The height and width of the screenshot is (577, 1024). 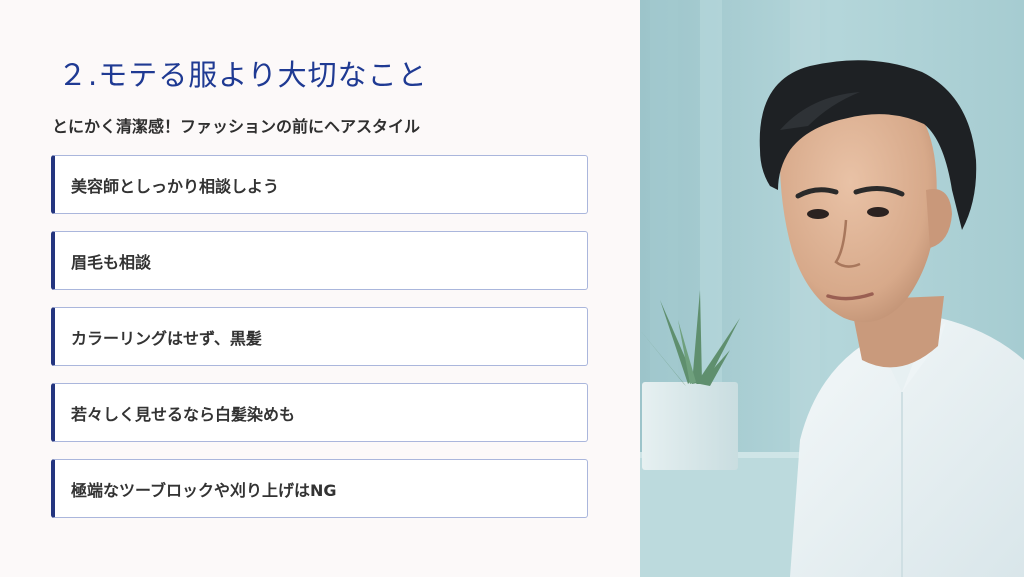 I want to click on list-item: 極端なツーブロックや刈り上げはNG, so click(x=319, y=488).